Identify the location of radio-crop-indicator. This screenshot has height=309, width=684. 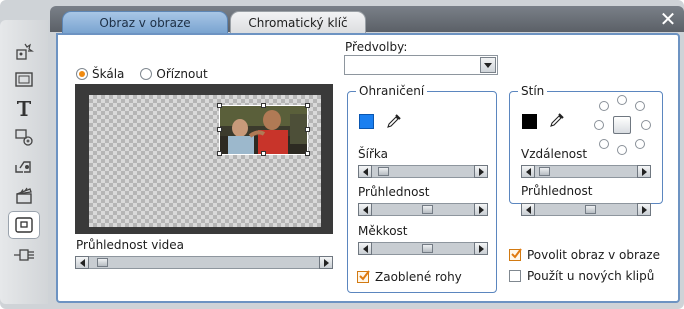
(146, 74).